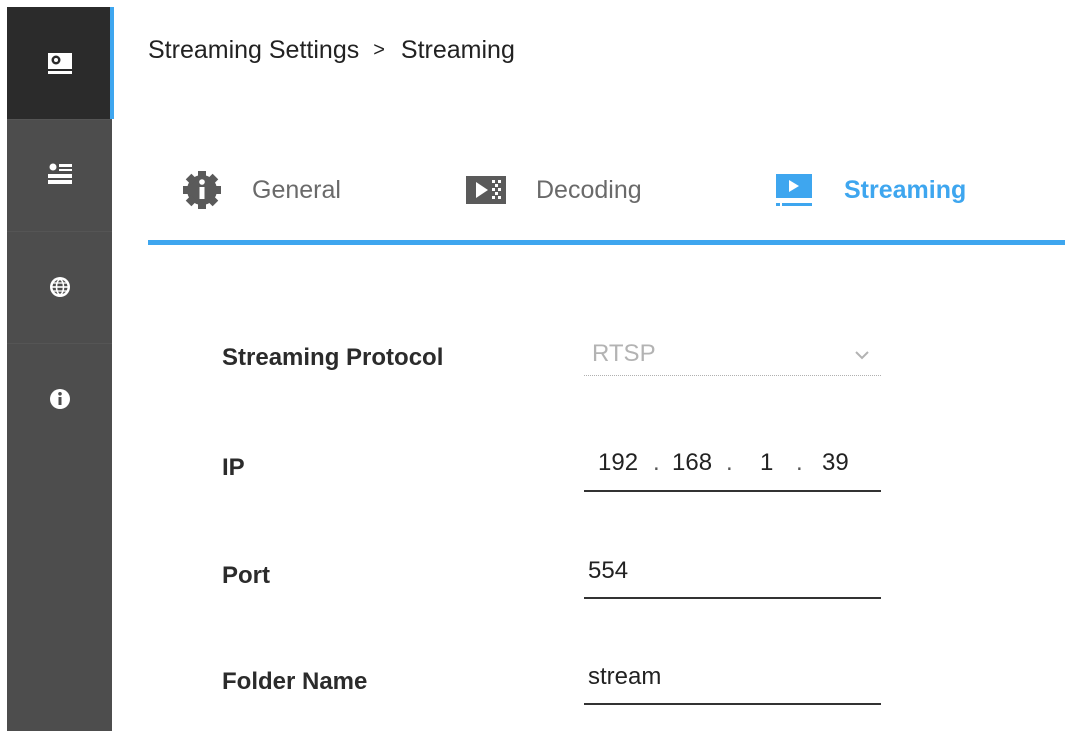  I want to click on tab-streaming: Streaming, so click(869, 190).